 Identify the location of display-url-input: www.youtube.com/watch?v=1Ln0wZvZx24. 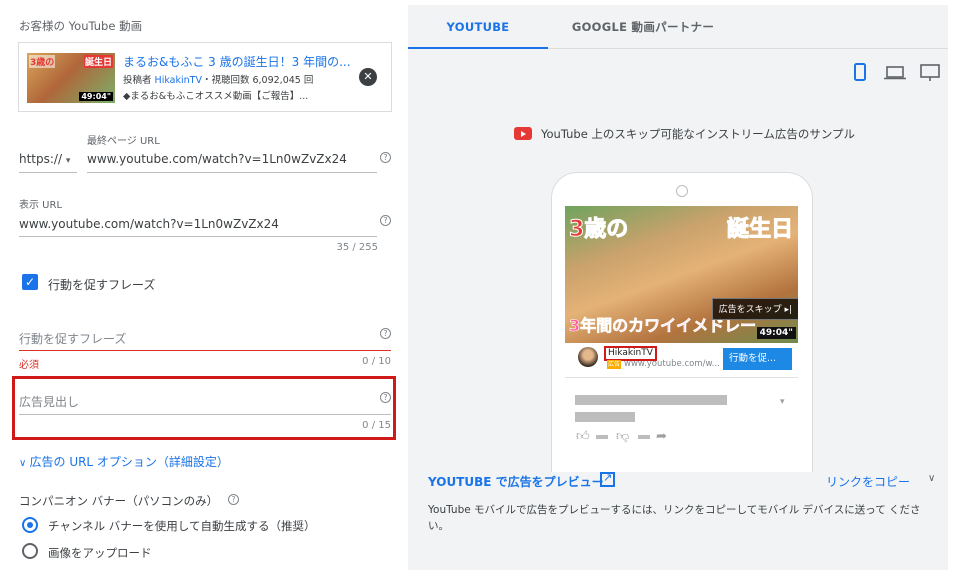
(149, 224).